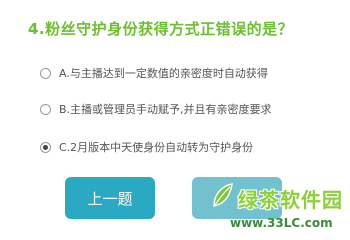 The width and height of the screenshot is (350, 240). Describe the element at coordinates (163, 73) in the screenshot. I see `option-a-label: A.与主播达到一定数值的亲密度时自动获得` at that location.